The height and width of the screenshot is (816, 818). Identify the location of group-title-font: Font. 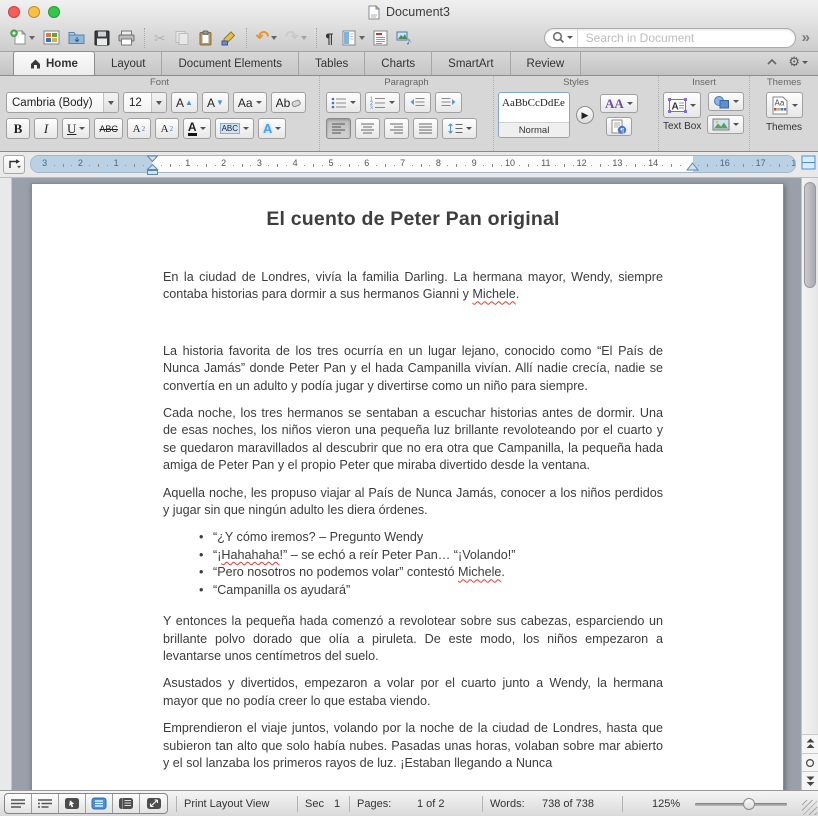
(159, 82).